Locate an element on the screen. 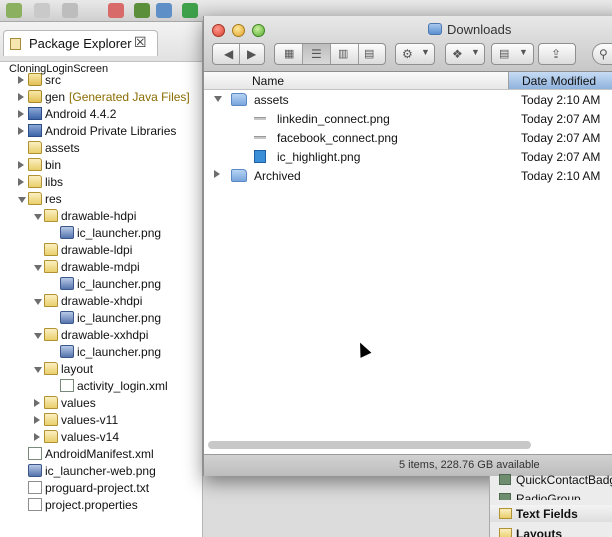  search-field: ⚲ is located at coordinates (602, 54).